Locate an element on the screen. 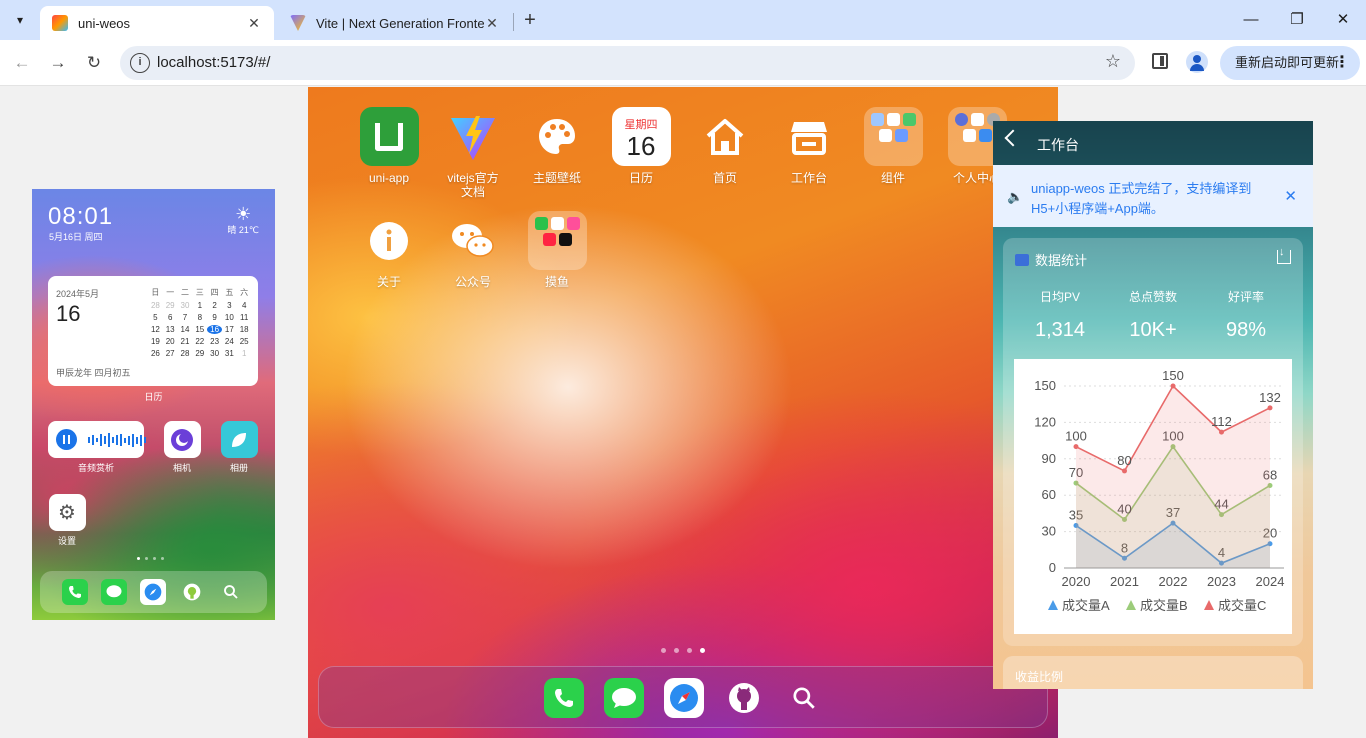 The height and width of the screenshot is (738, 1366). calendar-day: 12 is located at coordinates (155, 329).